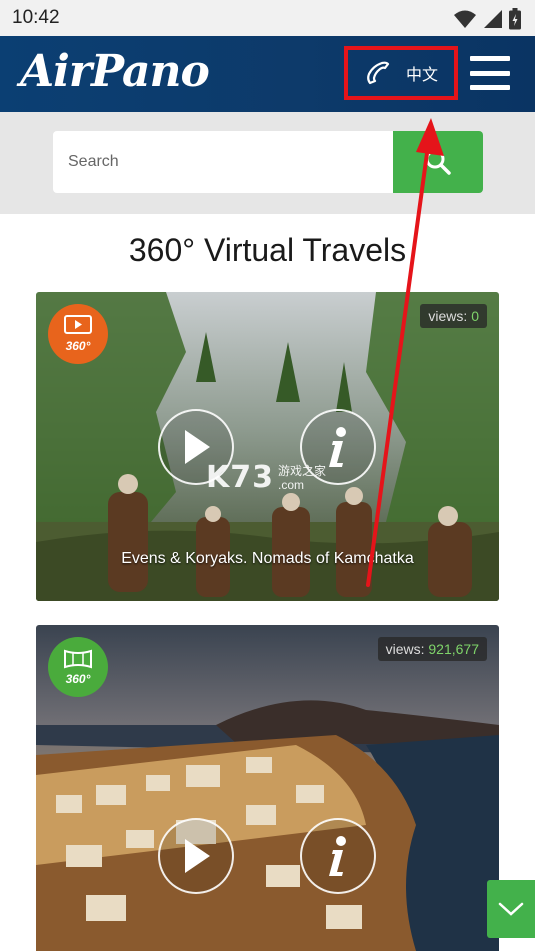 This screenshot has height=951, width=535. What do you see at coordinates (267, 74) in the screenshot?
I see `site-header: AirPano 中文` at bounding box center [267, 74].